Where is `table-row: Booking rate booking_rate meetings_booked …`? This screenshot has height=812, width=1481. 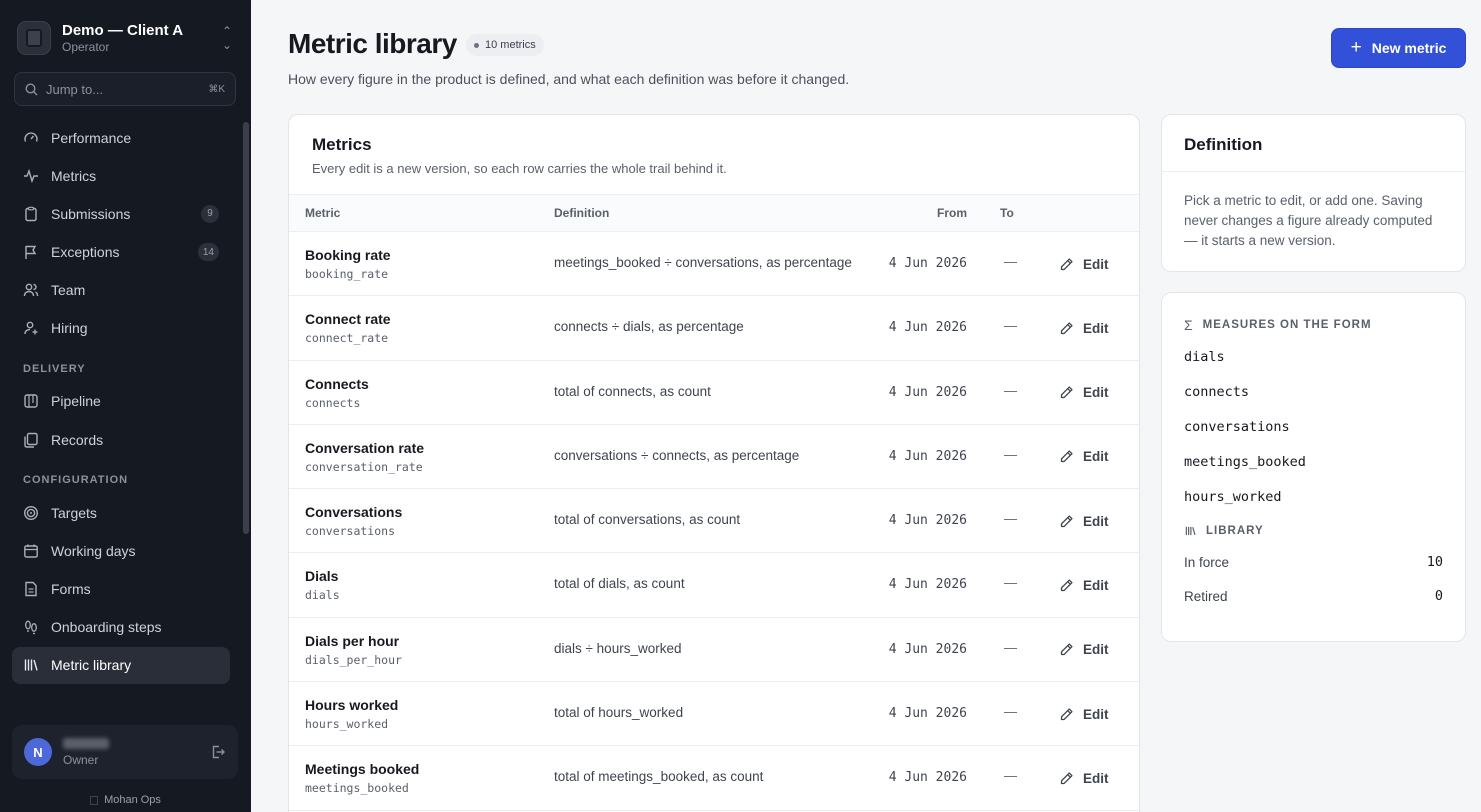 table-row: Booking rate booking_rate meetings_booked … is located at coordinates (714, 264).